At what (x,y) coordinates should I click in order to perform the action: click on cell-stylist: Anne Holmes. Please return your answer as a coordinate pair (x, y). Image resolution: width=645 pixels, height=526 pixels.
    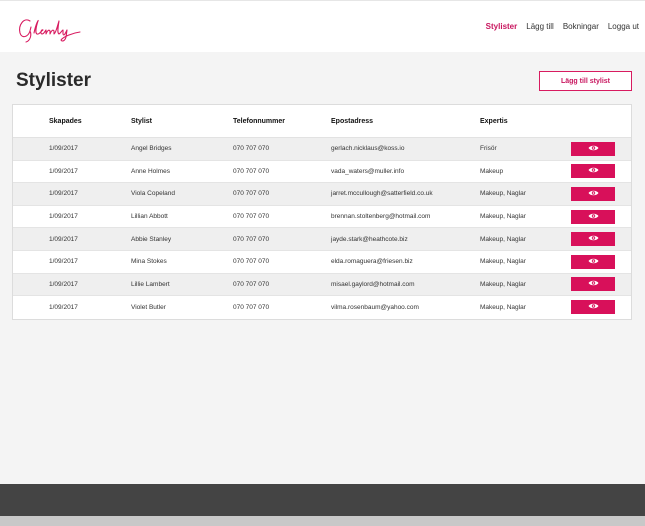
    Looking at the image, I should click on (151, 171).